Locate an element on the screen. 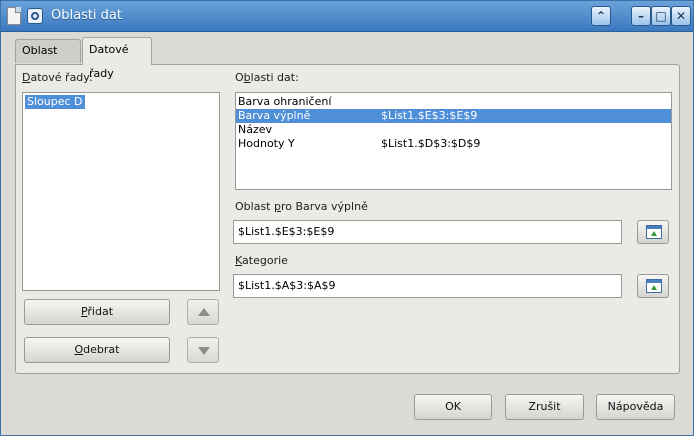 The height and width of the screenshot is (436, 694). categories-label: Kategorie is located at coordinates (261, 260).